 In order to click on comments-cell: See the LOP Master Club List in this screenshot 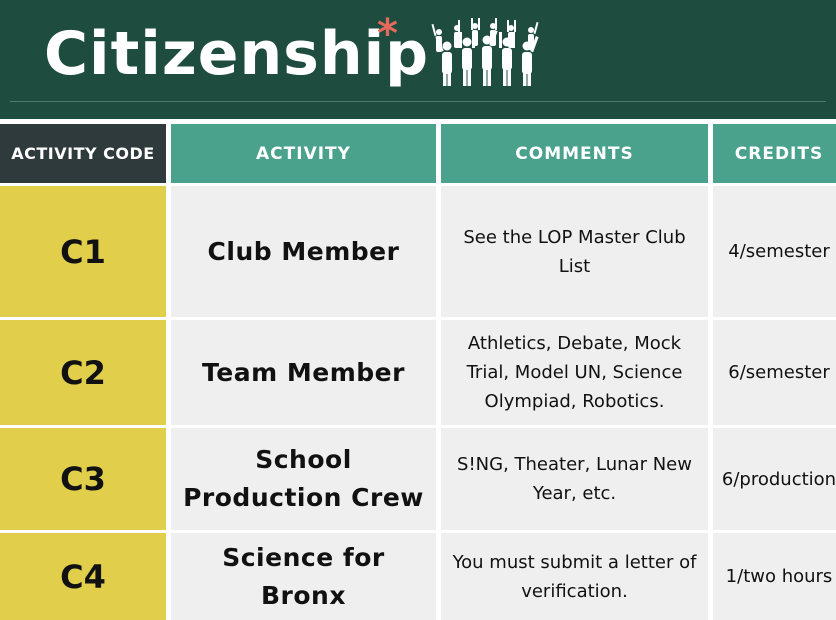, I will do `click(574, 251)`.